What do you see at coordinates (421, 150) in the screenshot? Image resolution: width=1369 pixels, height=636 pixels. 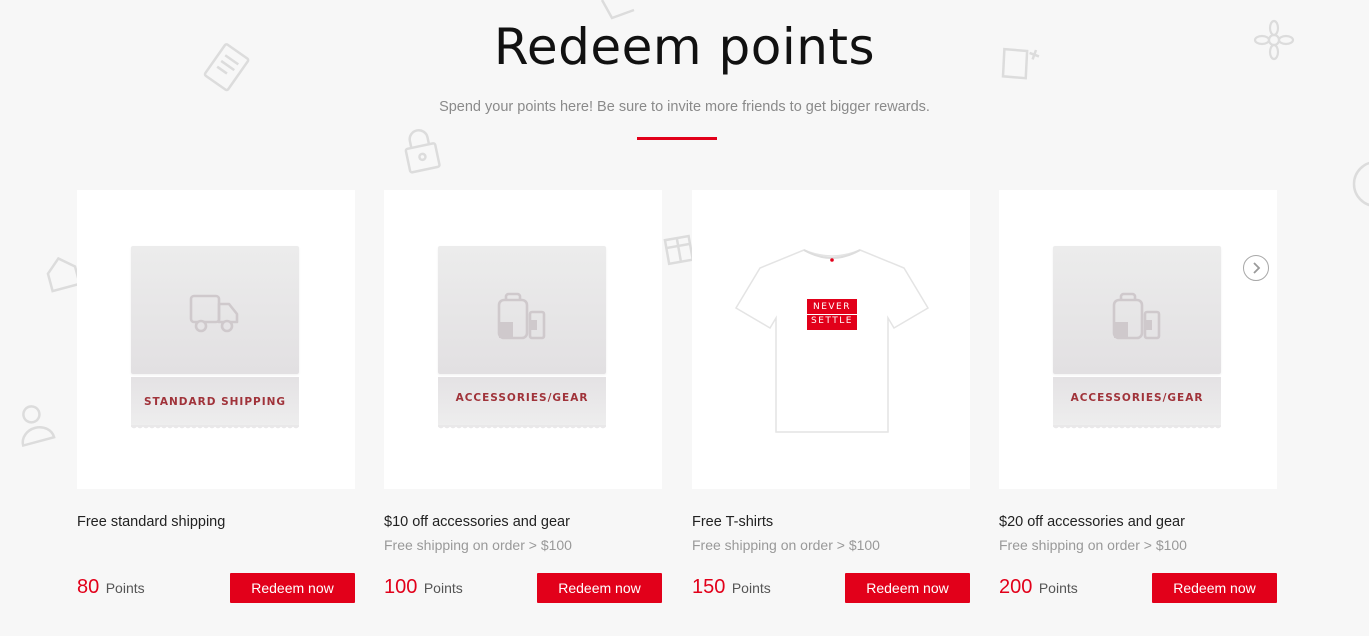 I see `lock-bg-icon` at bounding box center [421, 150].